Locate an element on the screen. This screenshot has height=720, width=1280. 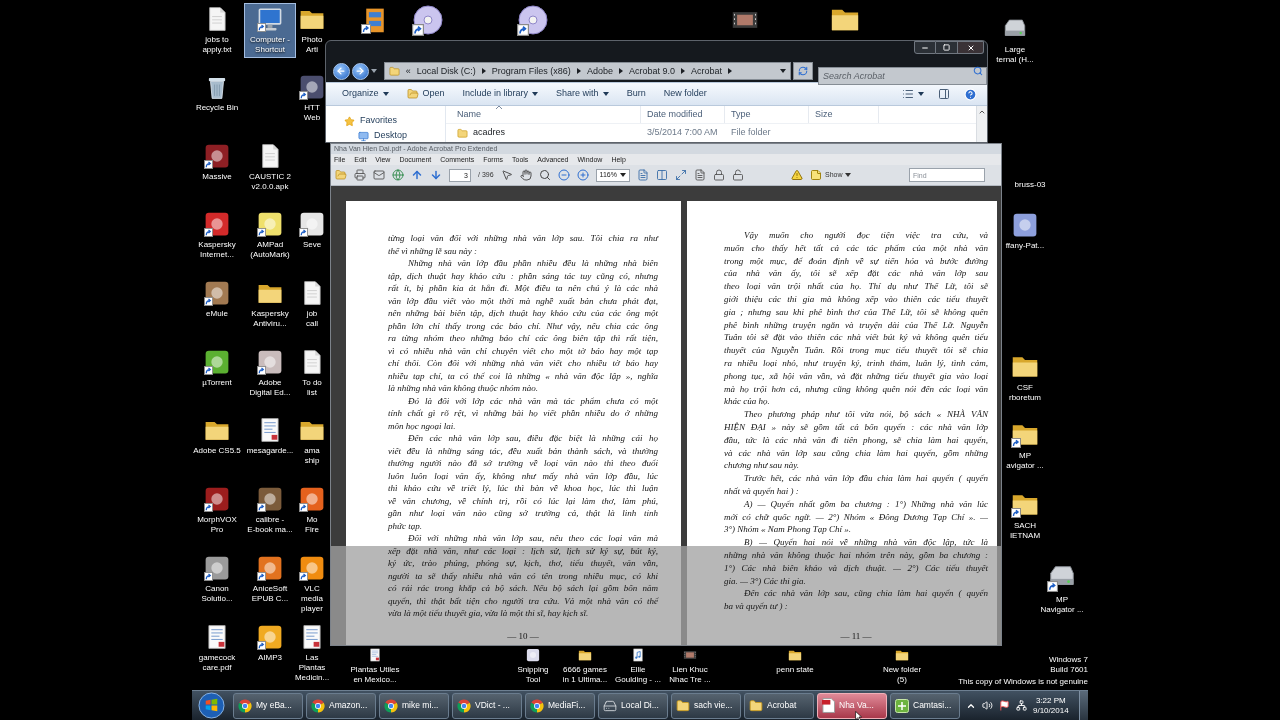
icon-label: eMule is located at coordinates (217, 314).